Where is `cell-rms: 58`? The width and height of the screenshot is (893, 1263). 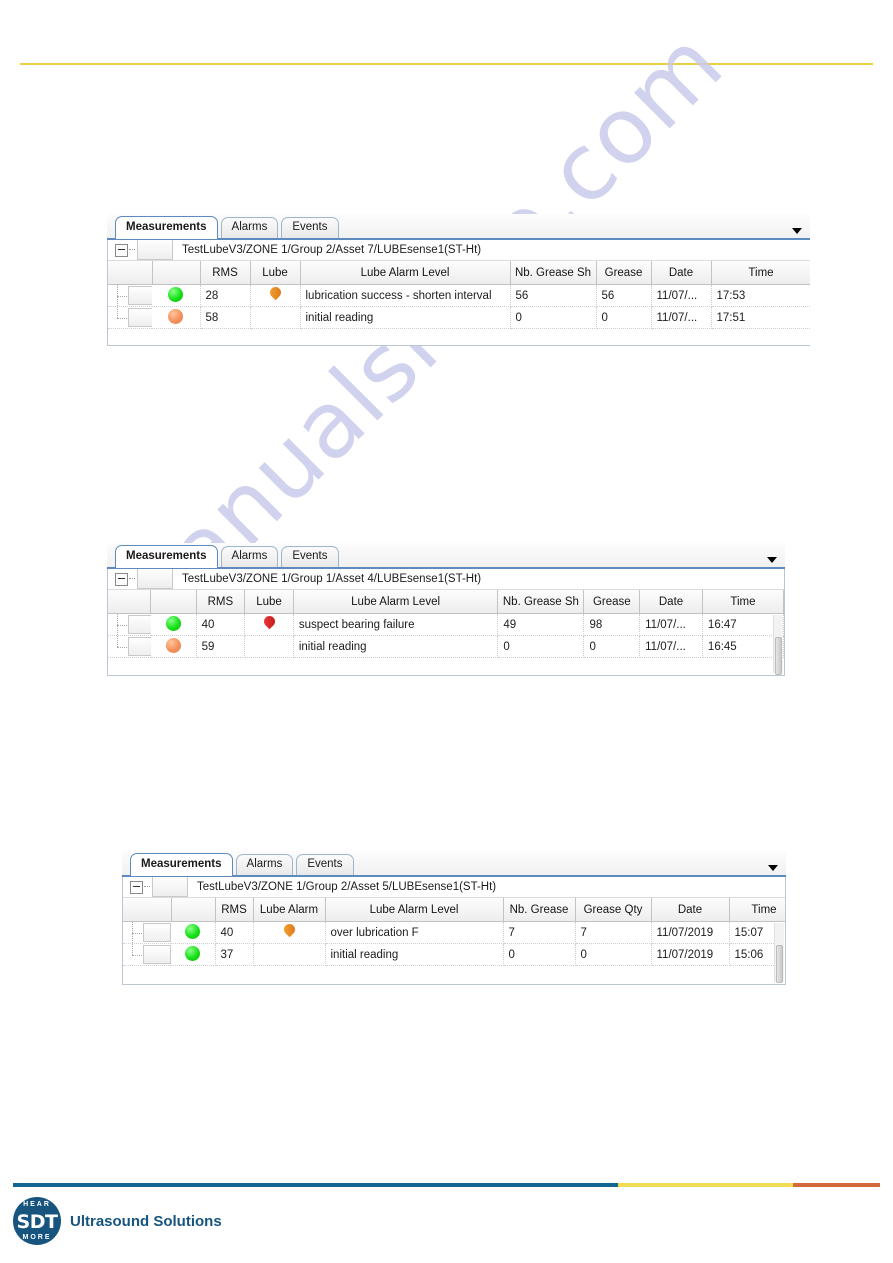
cell-rms: 58 is located at coordinates (225, 317).